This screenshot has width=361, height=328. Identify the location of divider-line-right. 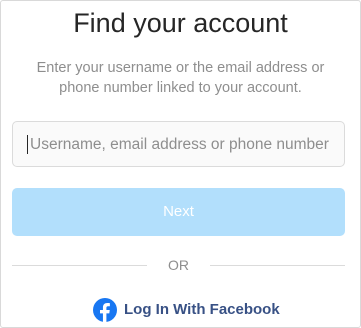
(277, 265).